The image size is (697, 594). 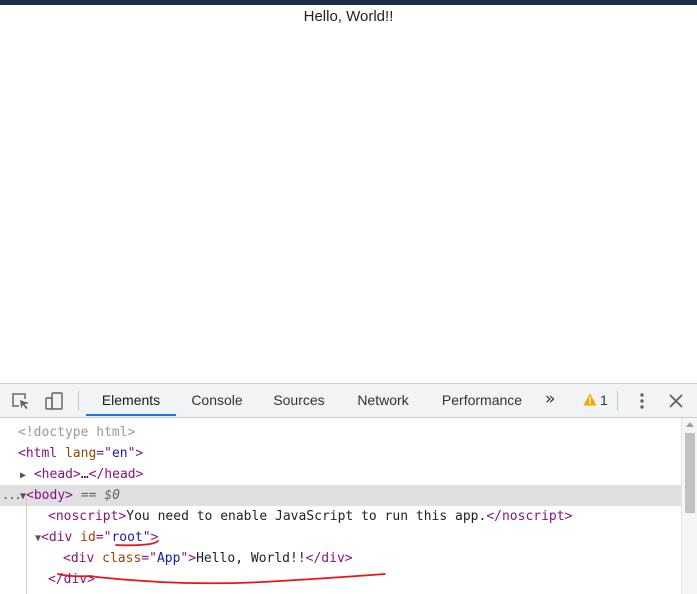 I want to click on dom-node-div-root-close: </div>, so click(x=340, y=579).